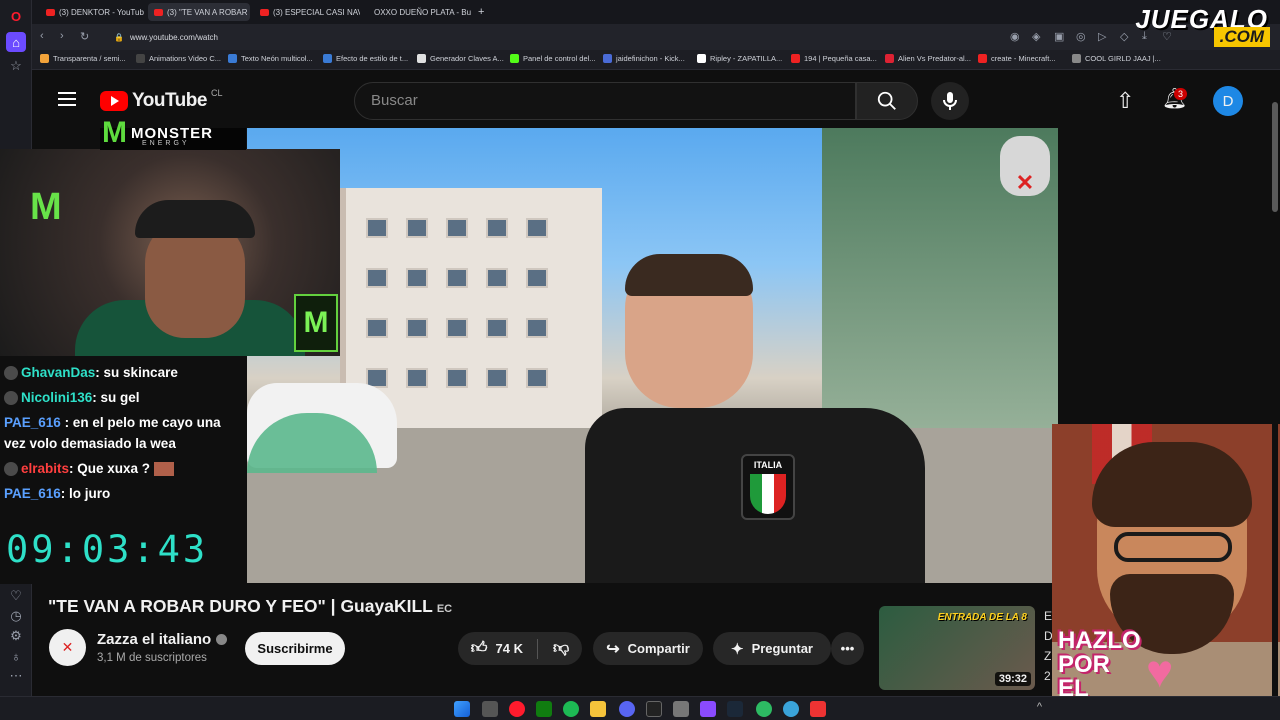  I want to click on chat-user: PAE_616, so click(32, 422).